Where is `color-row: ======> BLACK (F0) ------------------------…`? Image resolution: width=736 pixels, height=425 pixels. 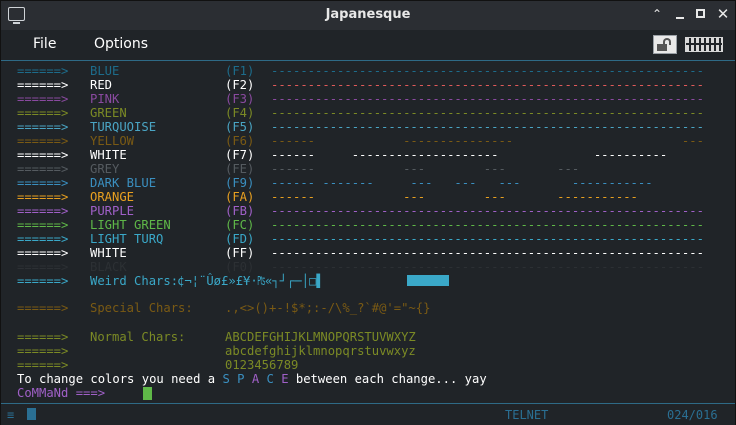
color-row: ======> BLACK (F0) ------------------------… is located at coordinates (360, 267).